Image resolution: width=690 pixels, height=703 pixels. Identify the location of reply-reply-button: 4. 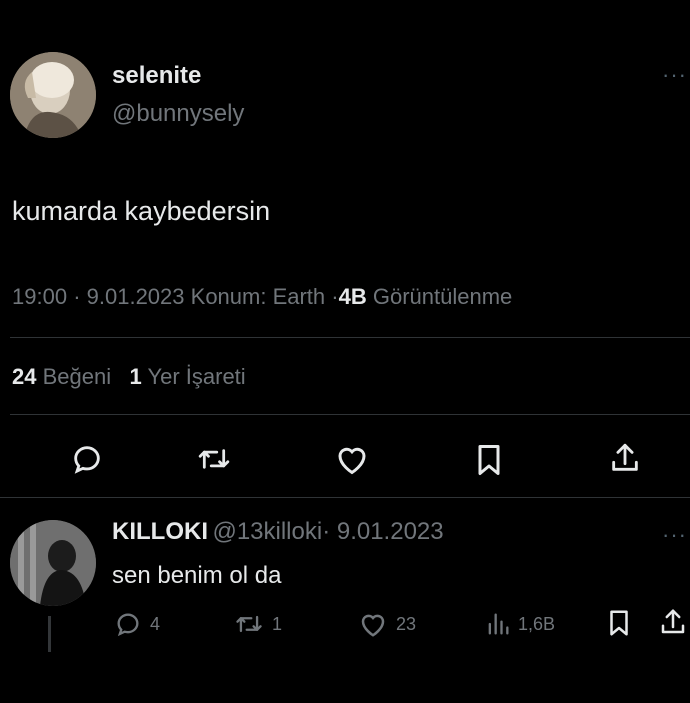
(137, 624).